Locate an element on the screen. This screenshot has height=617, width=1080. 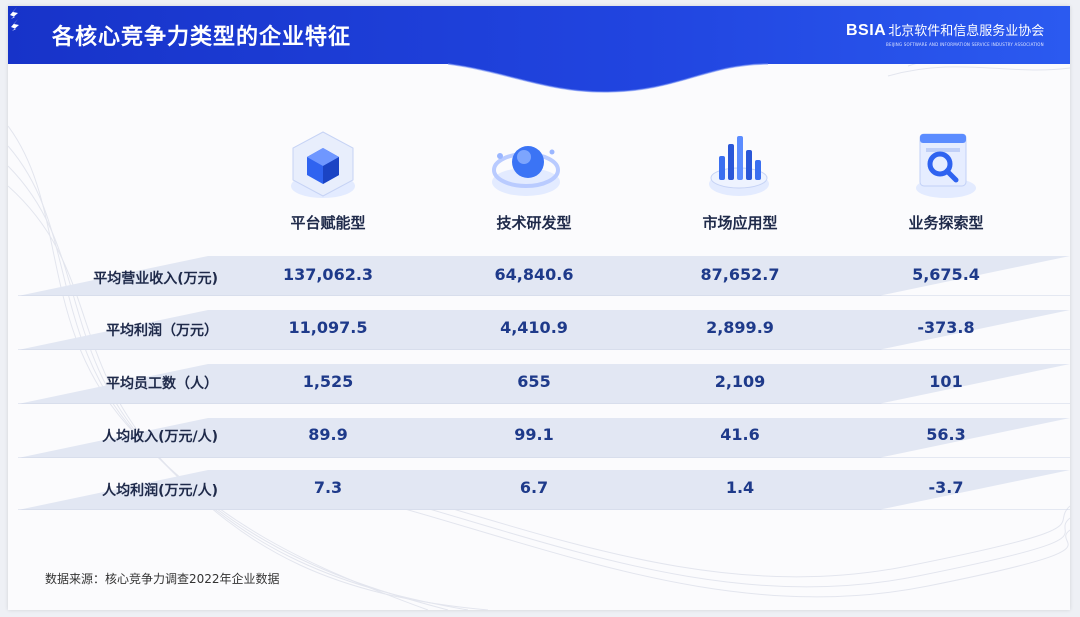
page-title: 各核心竞争力类型的企业特征 is located at coordinates (202, 37).